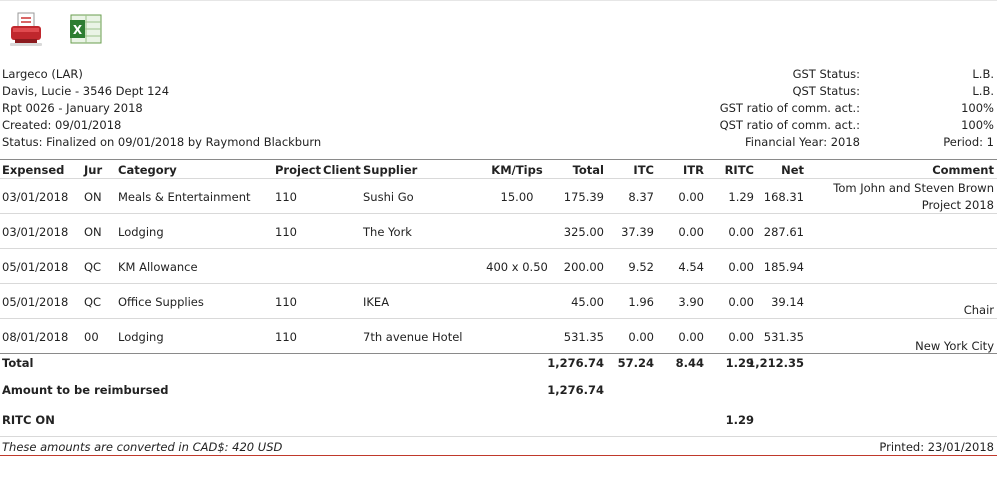 The width and height of the screenshot is (997, 483). What do you see at coordinates (387, 232) in the screenshot?
I see `table-cell-supplier: The York` at bounding box center [387, 232].